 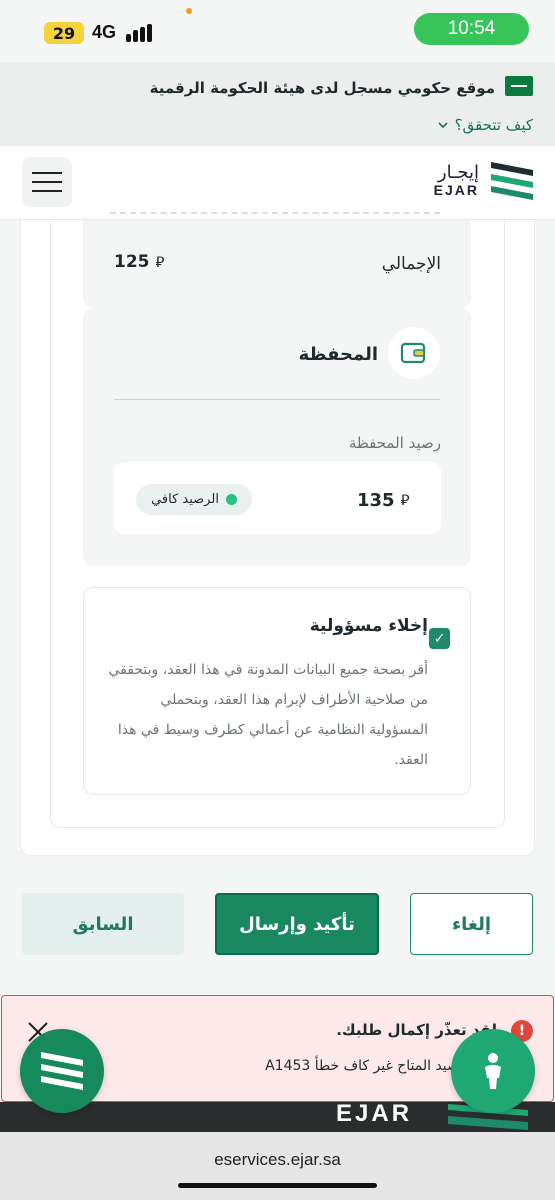 What do you see at coordinates (185, 499) in the screenshot?
I see `status-badge-label: الرصيد كافي` at bounding box center [185, 499].